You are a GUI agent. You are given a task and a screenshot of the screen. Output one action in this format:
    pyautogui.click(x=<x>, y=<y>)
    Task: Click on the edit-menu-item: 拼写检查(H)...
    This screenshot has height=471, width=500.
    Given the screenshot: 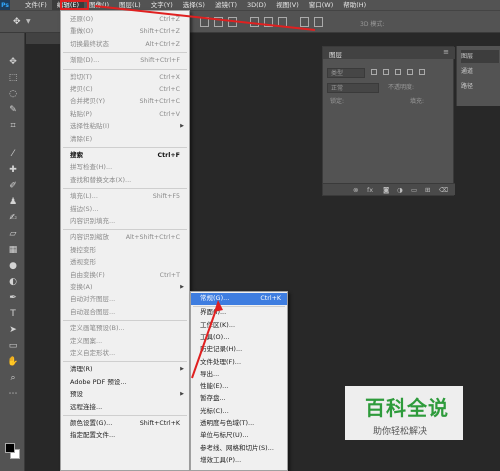 What is the action you would take?
    pyautogui.click(x=125, y=167)
    